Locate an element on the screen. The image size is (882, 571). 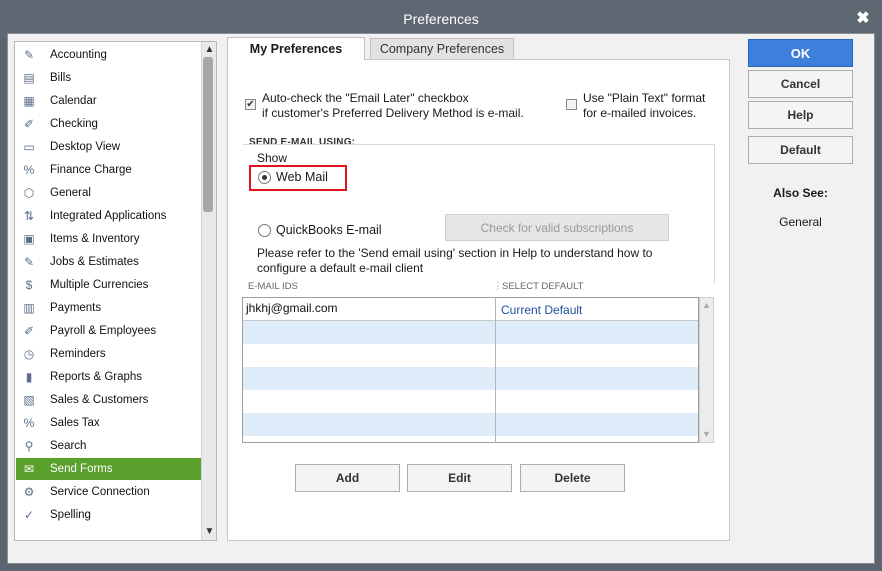
sidebar-item-reports-and-graphs: ▮ Reports & Graphs is located at coordinates (108, 377).